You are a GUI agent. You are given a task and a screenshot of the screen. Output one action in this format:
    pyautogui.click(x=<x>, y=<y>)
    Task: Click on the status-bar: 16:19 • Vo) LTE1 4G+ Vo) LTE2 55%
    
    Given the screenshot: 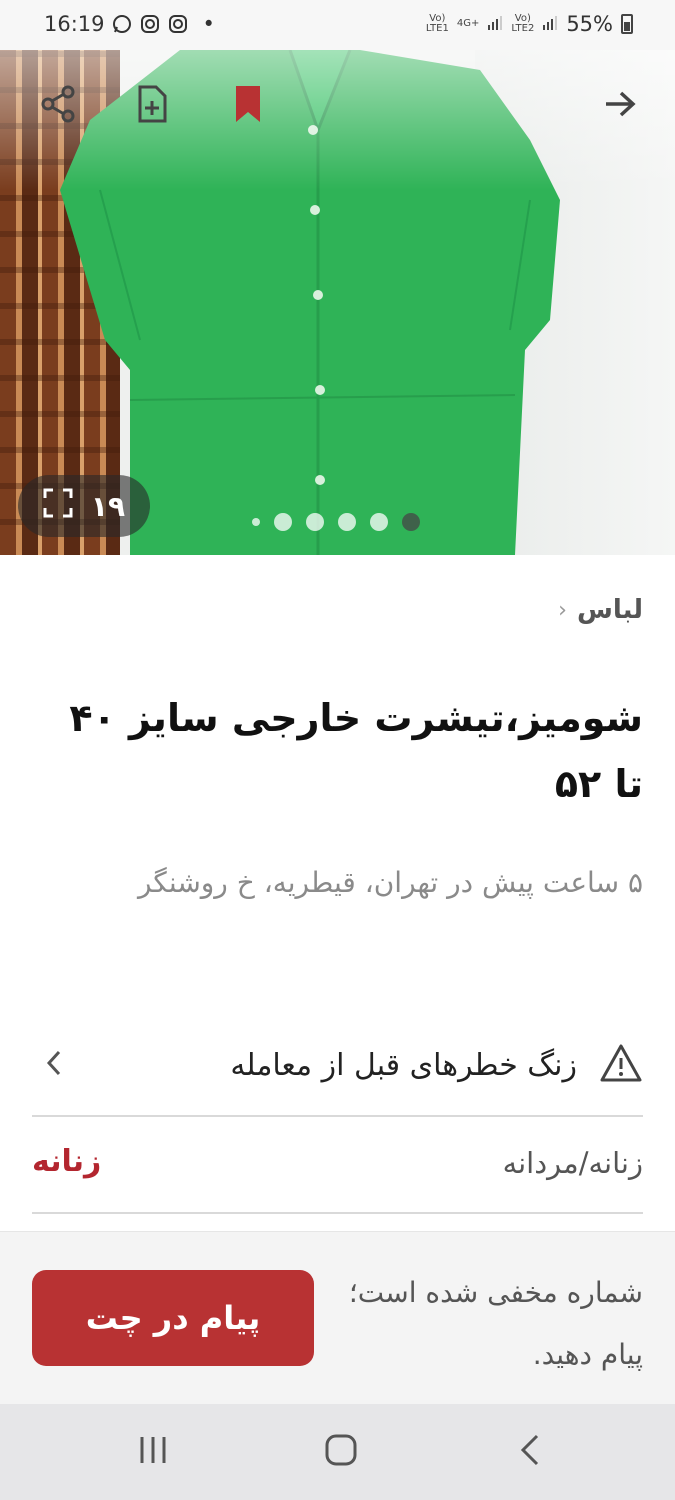 What is the action you would take?
    pyautogui.click(x=337, y=25)
    